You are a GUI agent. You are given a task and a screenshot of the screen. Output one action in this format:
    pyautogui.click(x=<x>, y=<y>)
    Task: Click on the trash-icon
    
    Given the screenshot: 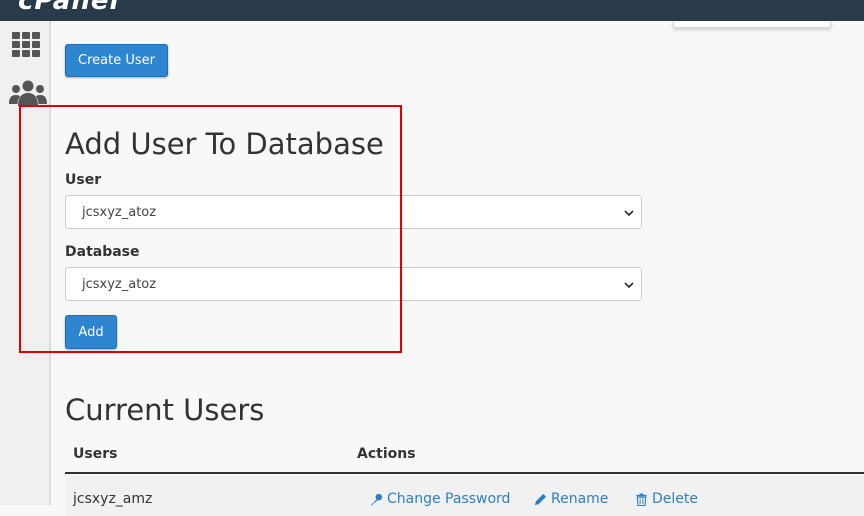 What is the action you would take?
    pyautogui.click(x=641, y=499)
    